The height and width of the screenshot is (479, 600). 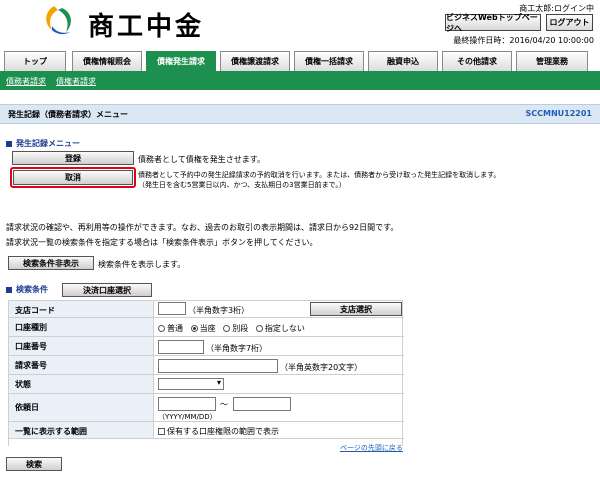 What do you see at coordinates (34, 464) in the screenshot?
I see `search-button: 検索` at bounding box center [34, 464].